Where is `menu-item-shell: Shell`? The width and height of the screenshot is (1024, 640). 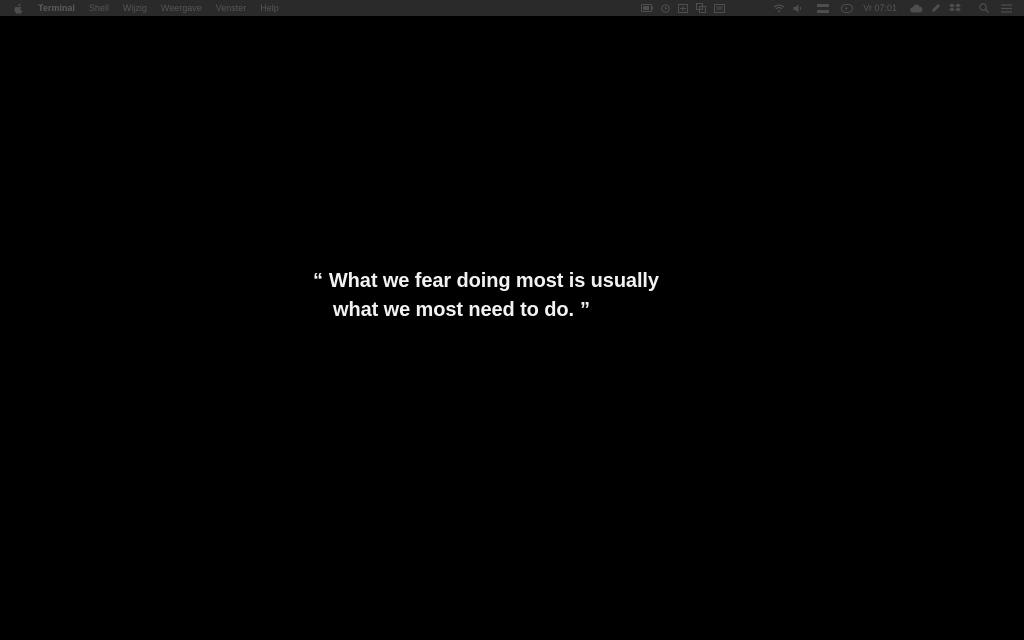 menu-item-shell: Shell is located at coordinates (99, 8).